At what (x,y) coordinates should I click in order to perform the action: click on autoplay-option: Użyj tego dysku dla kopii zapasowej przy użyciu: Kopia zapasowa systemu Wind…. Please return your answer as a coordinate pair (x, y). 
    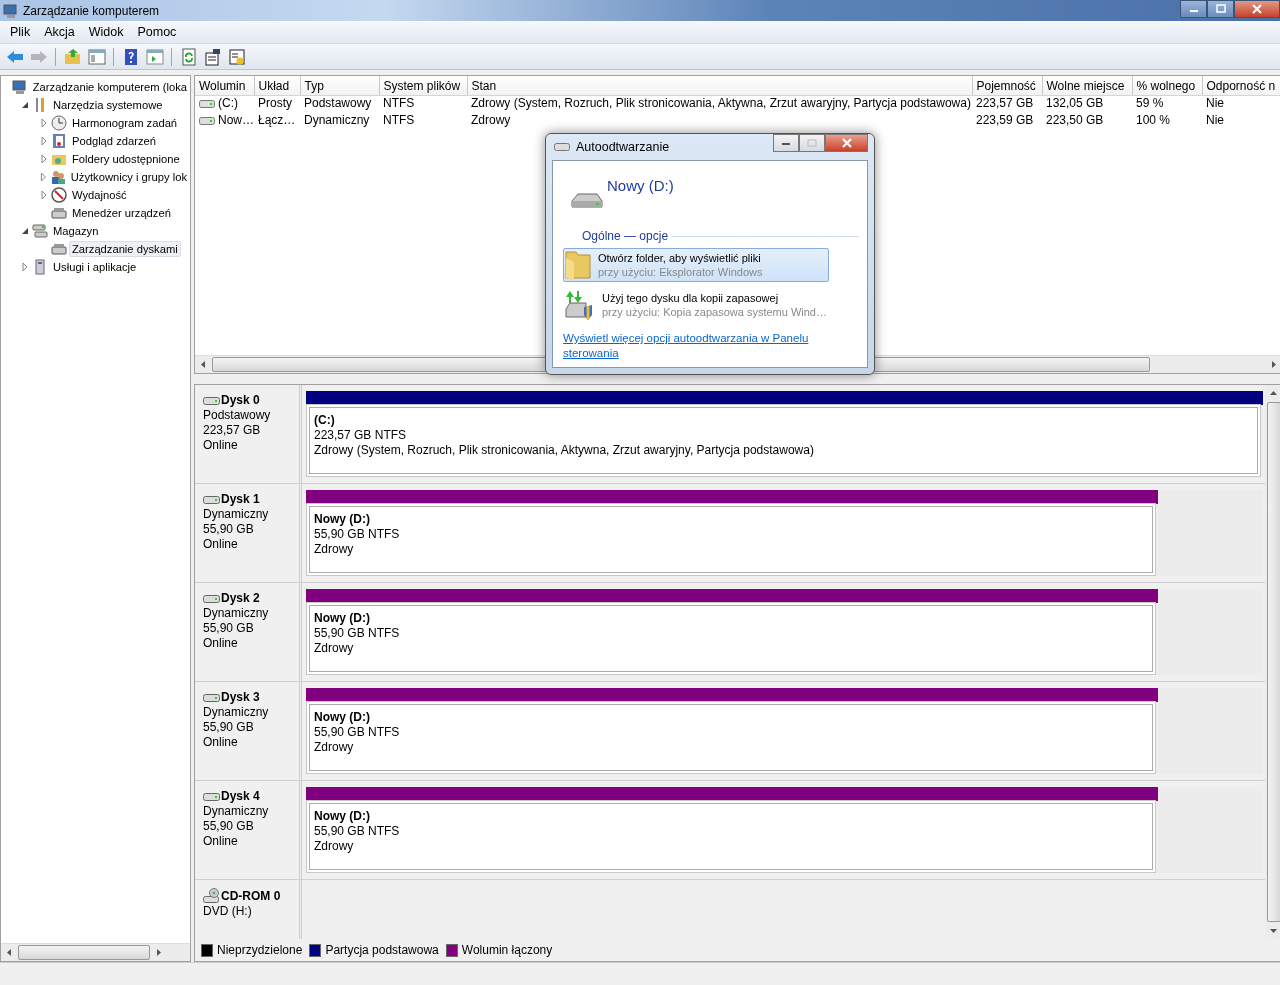
    Looking at the image, I should click on (696, 305).